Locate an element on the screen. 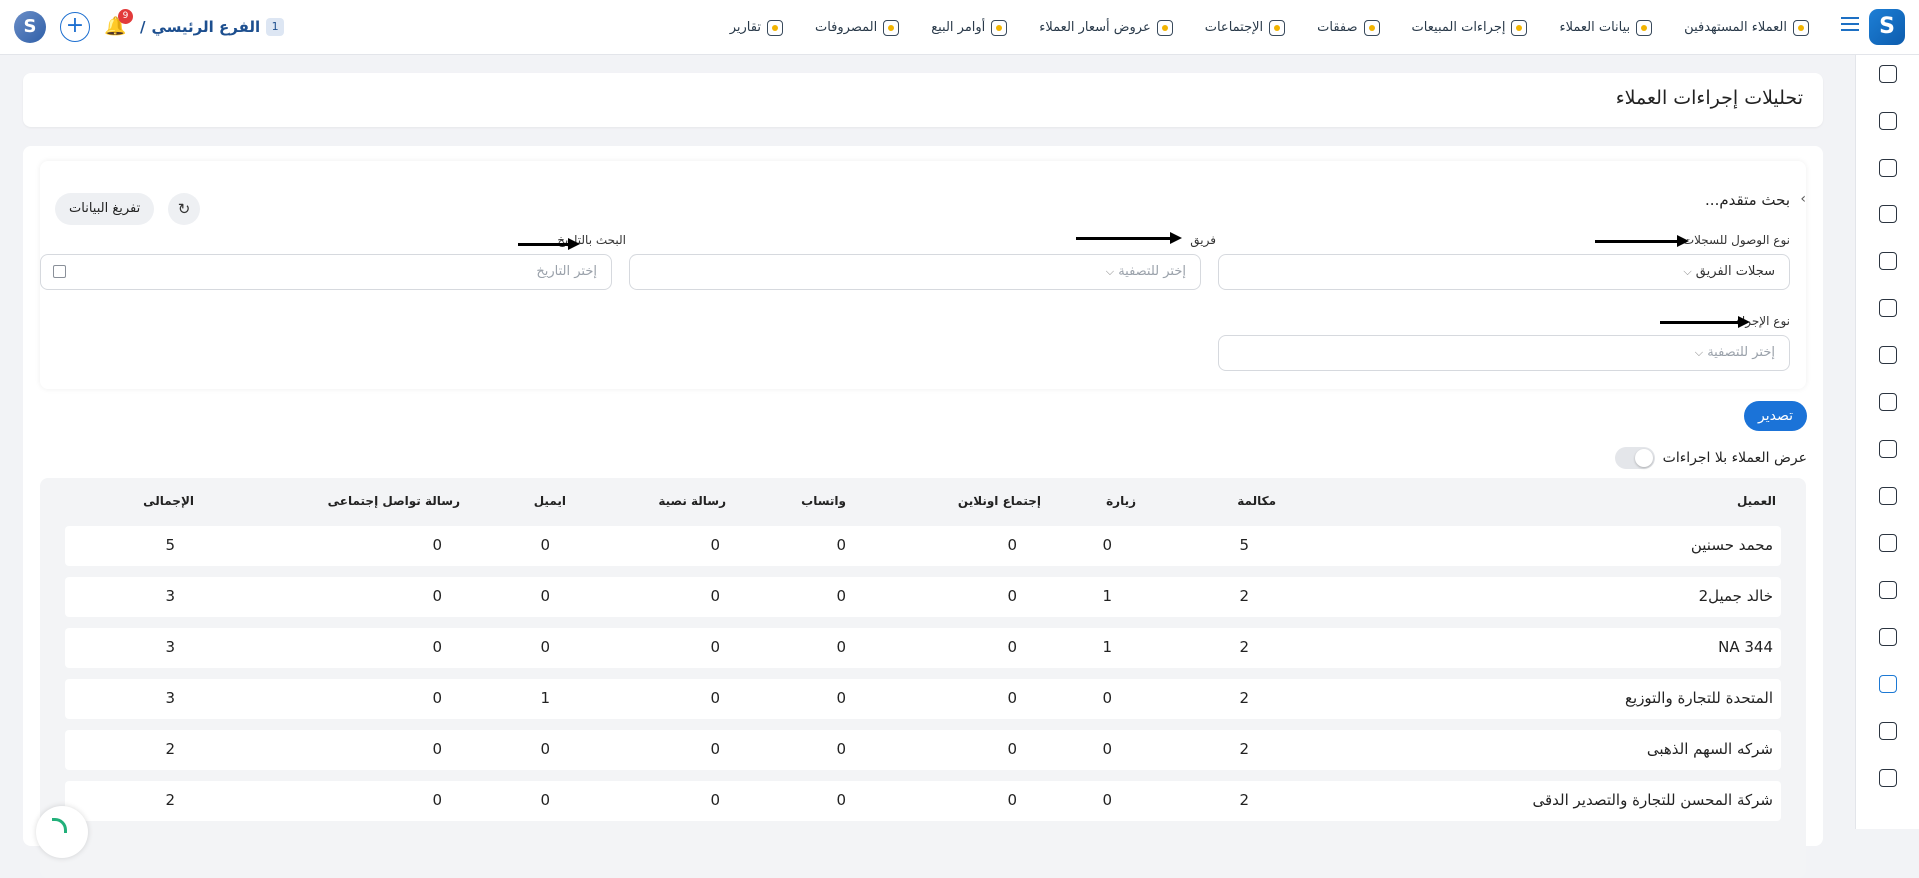 Image resolution: width=1919 pixels, height=878 pixels. column-header-sms: رسالة نصية is located at coordinates (692, 501).